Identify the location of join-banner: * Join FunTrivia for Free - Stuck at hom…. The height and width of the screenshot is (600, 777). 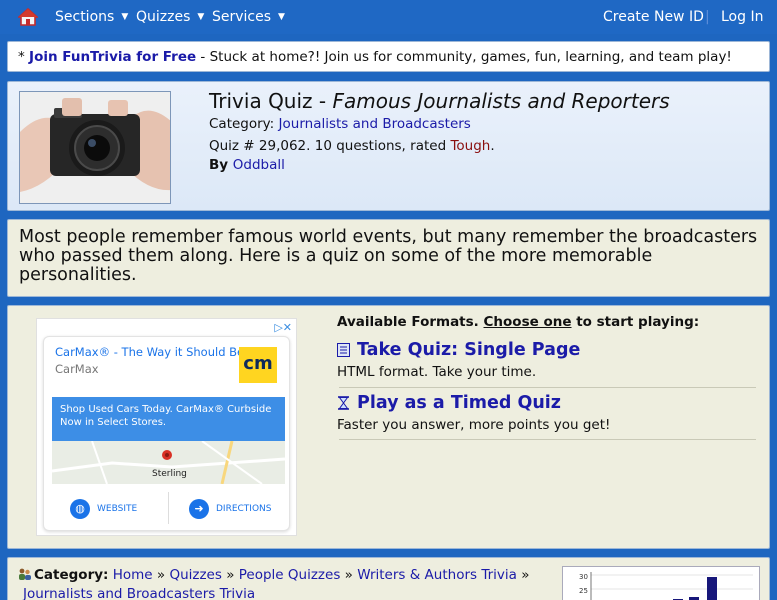
(388, 56).